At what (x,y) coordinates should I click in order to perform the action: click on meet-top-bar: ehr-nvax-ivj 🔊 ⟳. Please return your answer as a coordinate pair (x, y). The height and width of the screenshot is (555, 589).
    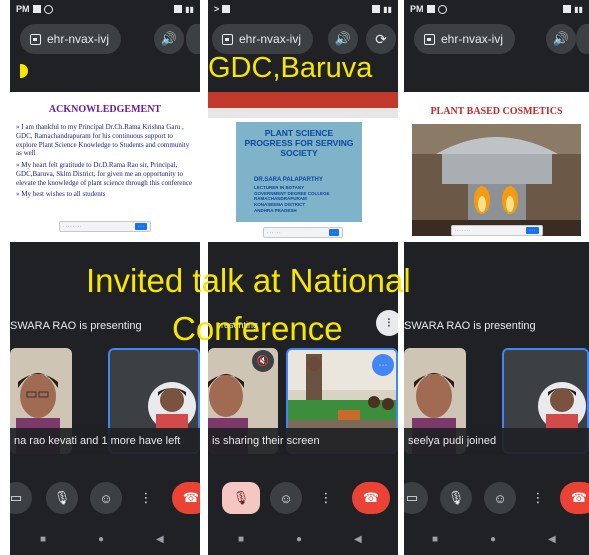
    Looking at the image, I should click on (303, 39).